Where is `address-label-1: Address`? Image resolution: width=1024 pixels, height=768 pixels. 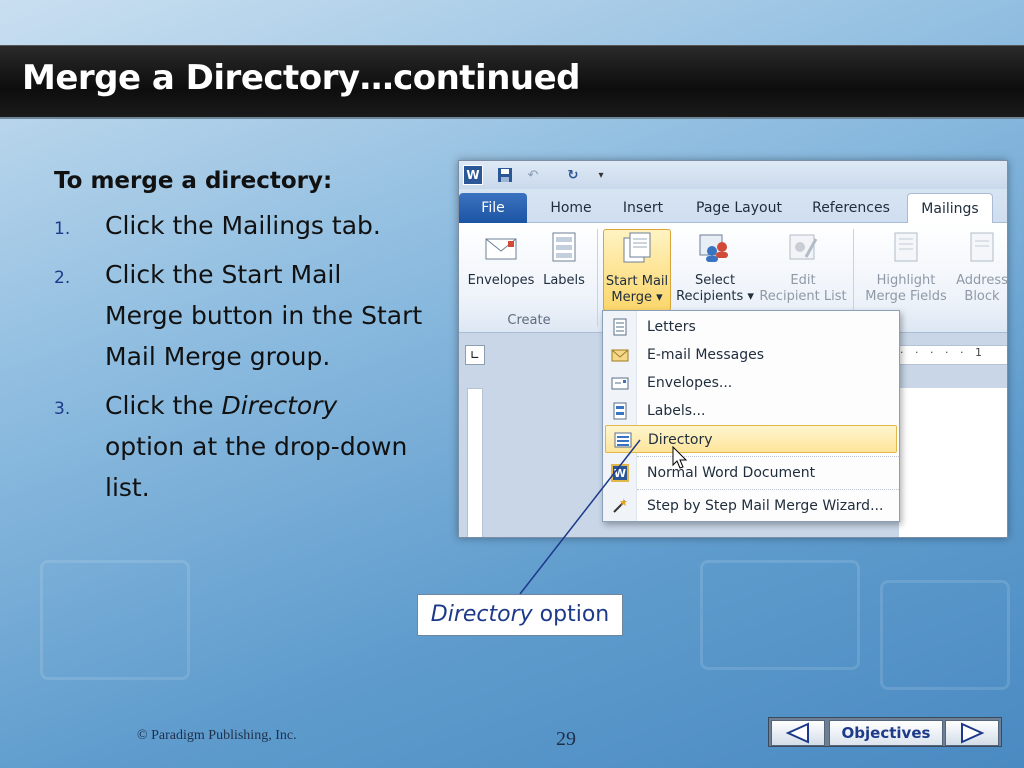
address-label-1: Address is located at coordinates (982, 280).